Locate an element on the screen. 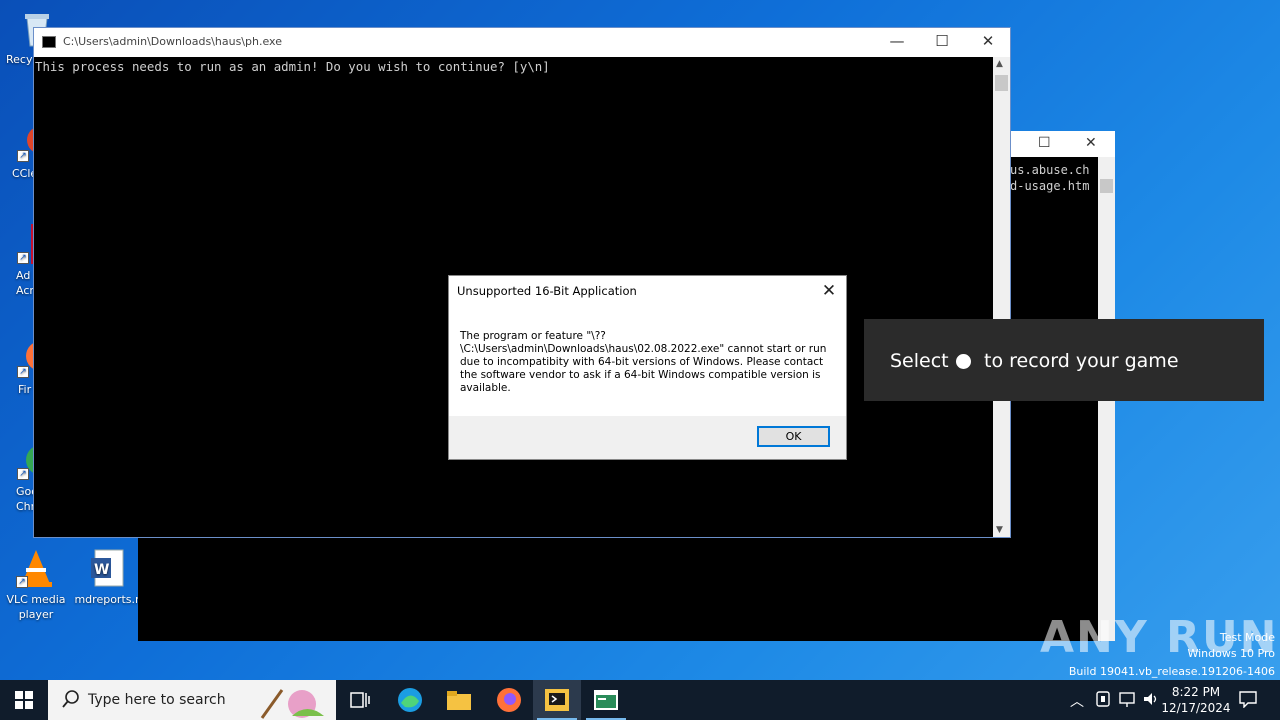 The height and width of the screenshot is (720, 1280). edge-icon is located at coordinates (410, 700).